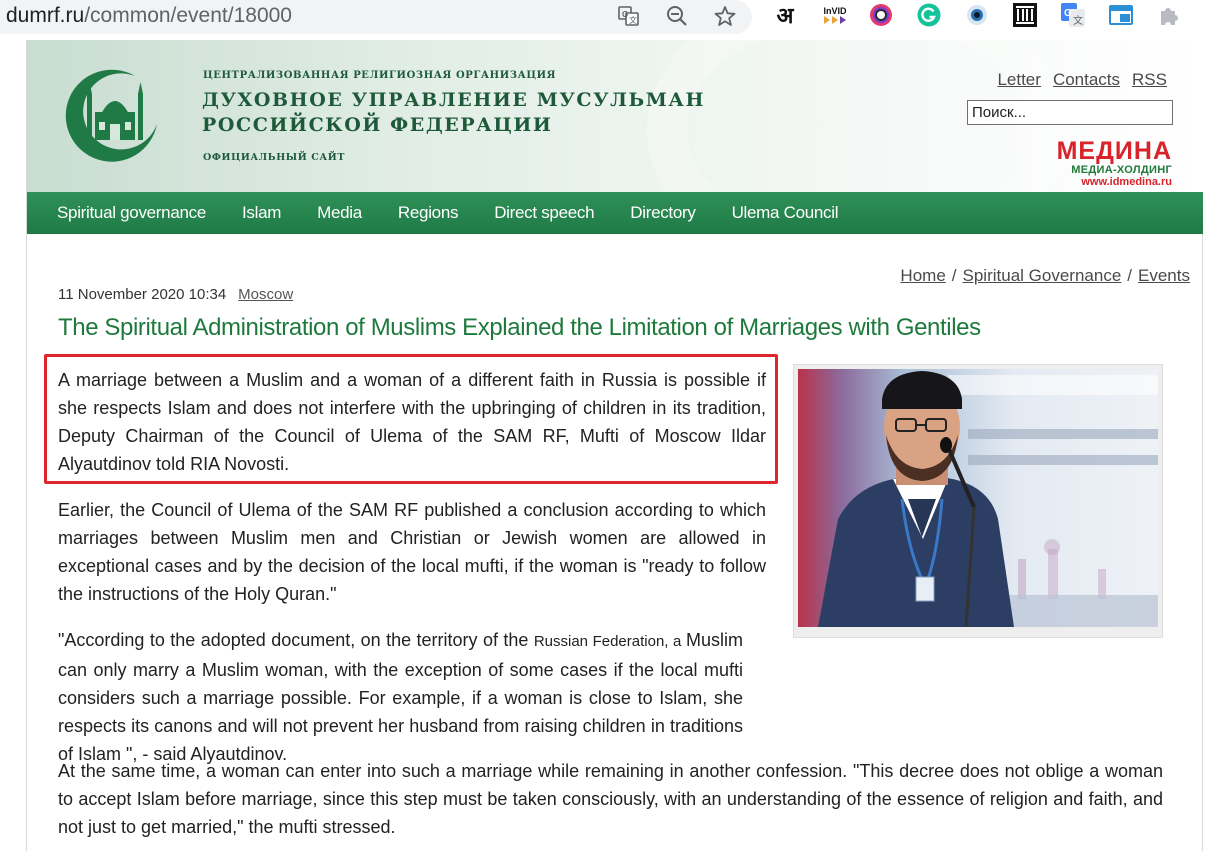 This screenshot has width=1210, height=851. I want to click on medina-url: www.idmedina.ru, so click(1126, 182).